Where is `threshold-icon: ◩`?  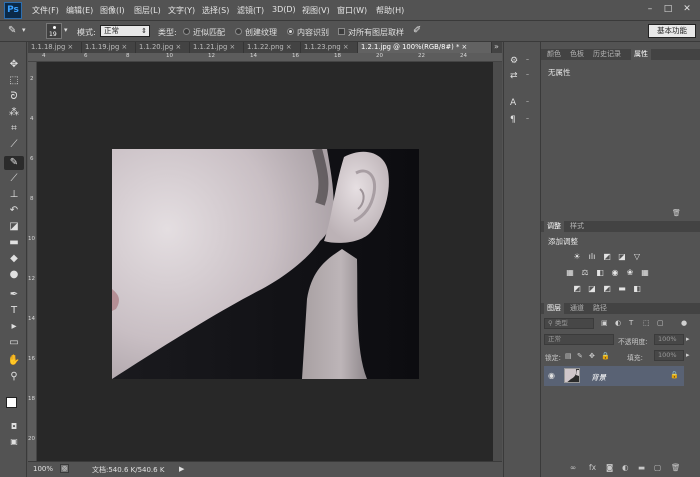
threshold-icon: ◩ is located at coordinates (607, 288).